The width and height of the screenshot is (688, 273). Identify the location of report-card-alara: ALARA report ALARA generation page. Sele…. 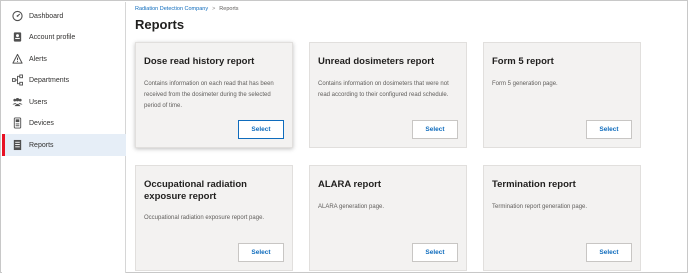
(388, 218).